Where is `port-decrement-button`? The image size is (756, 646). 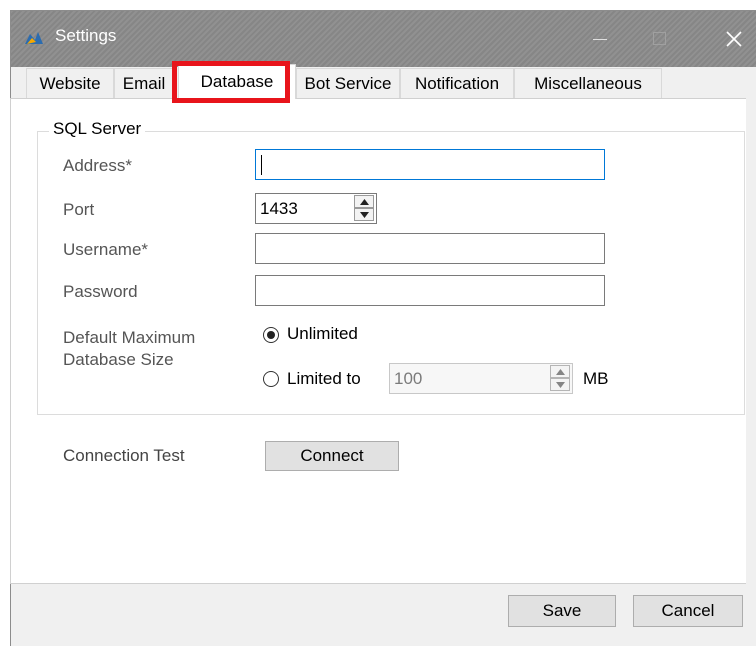
port-decrement-button is located at coordinates (364, 214).